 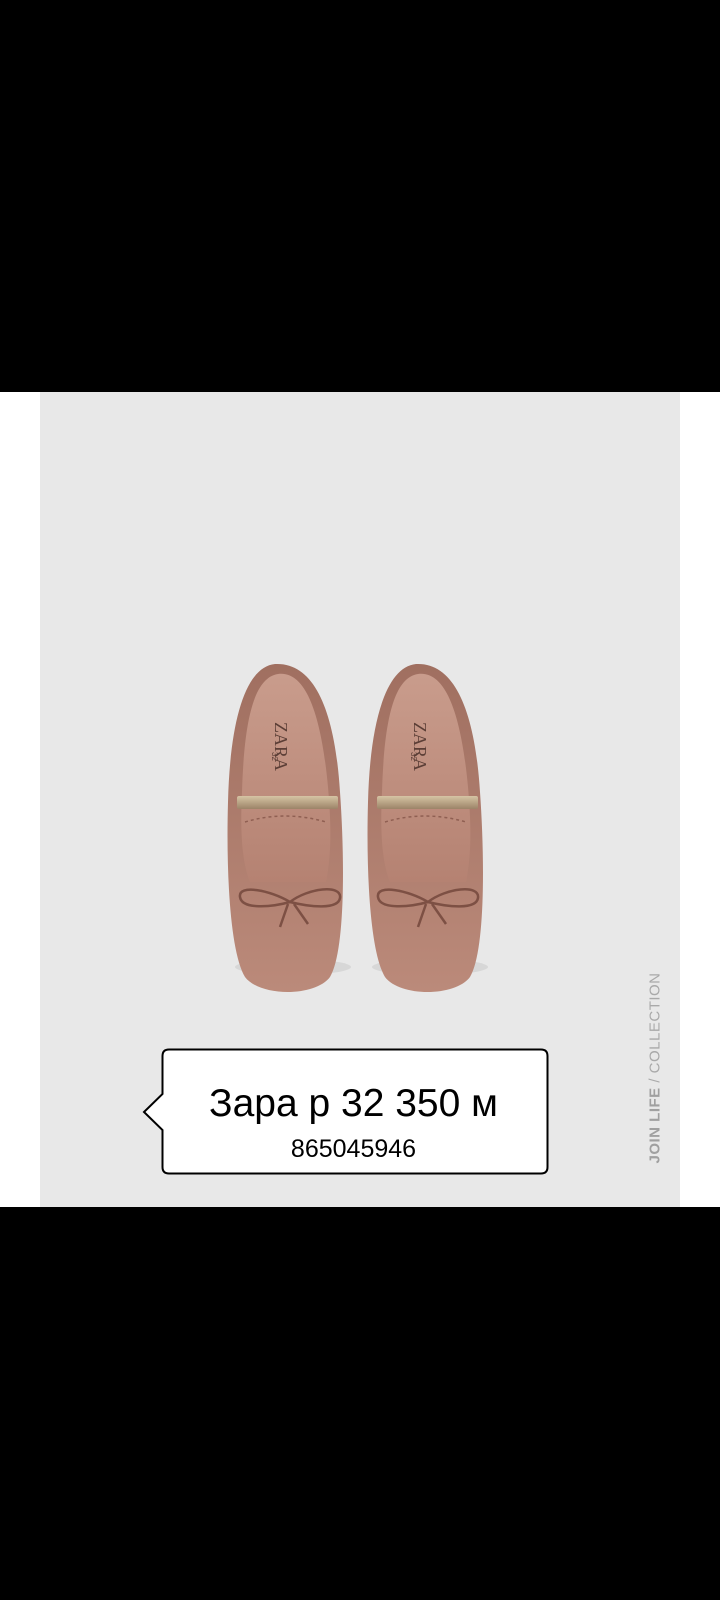 I want to click on price-note-bubble: Зара р 32 350 м 865045946, so click(x=345, y=1111).